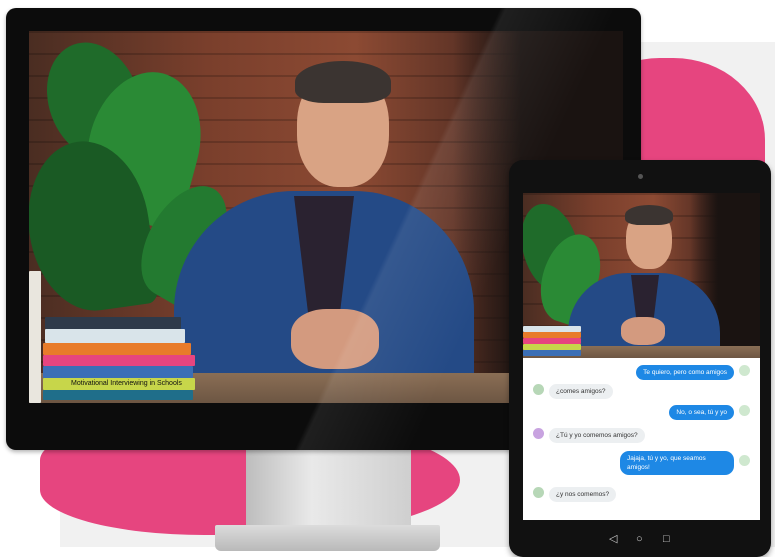  I want to click on tablet-video-player, so click(641, 275).